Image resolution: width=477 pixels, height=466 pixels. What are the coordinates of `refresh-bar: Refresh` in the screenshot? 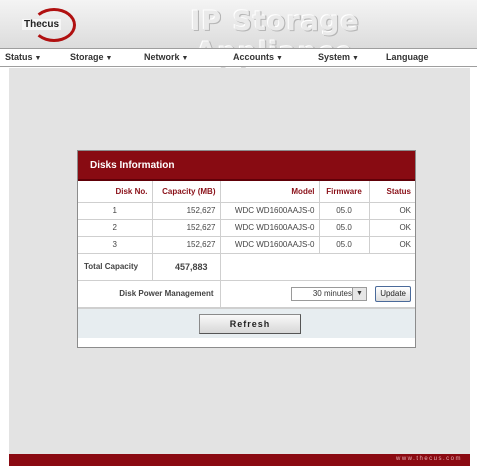 It's located at (246, 322).